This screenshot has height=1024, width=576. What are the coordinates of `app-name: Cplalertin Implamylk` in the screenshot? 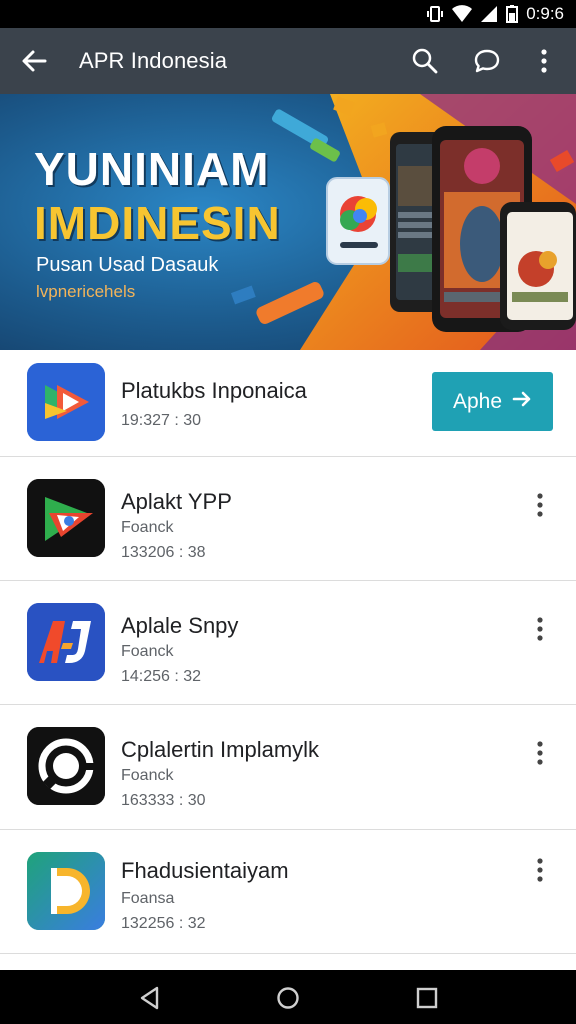 It's located at (220, 749).